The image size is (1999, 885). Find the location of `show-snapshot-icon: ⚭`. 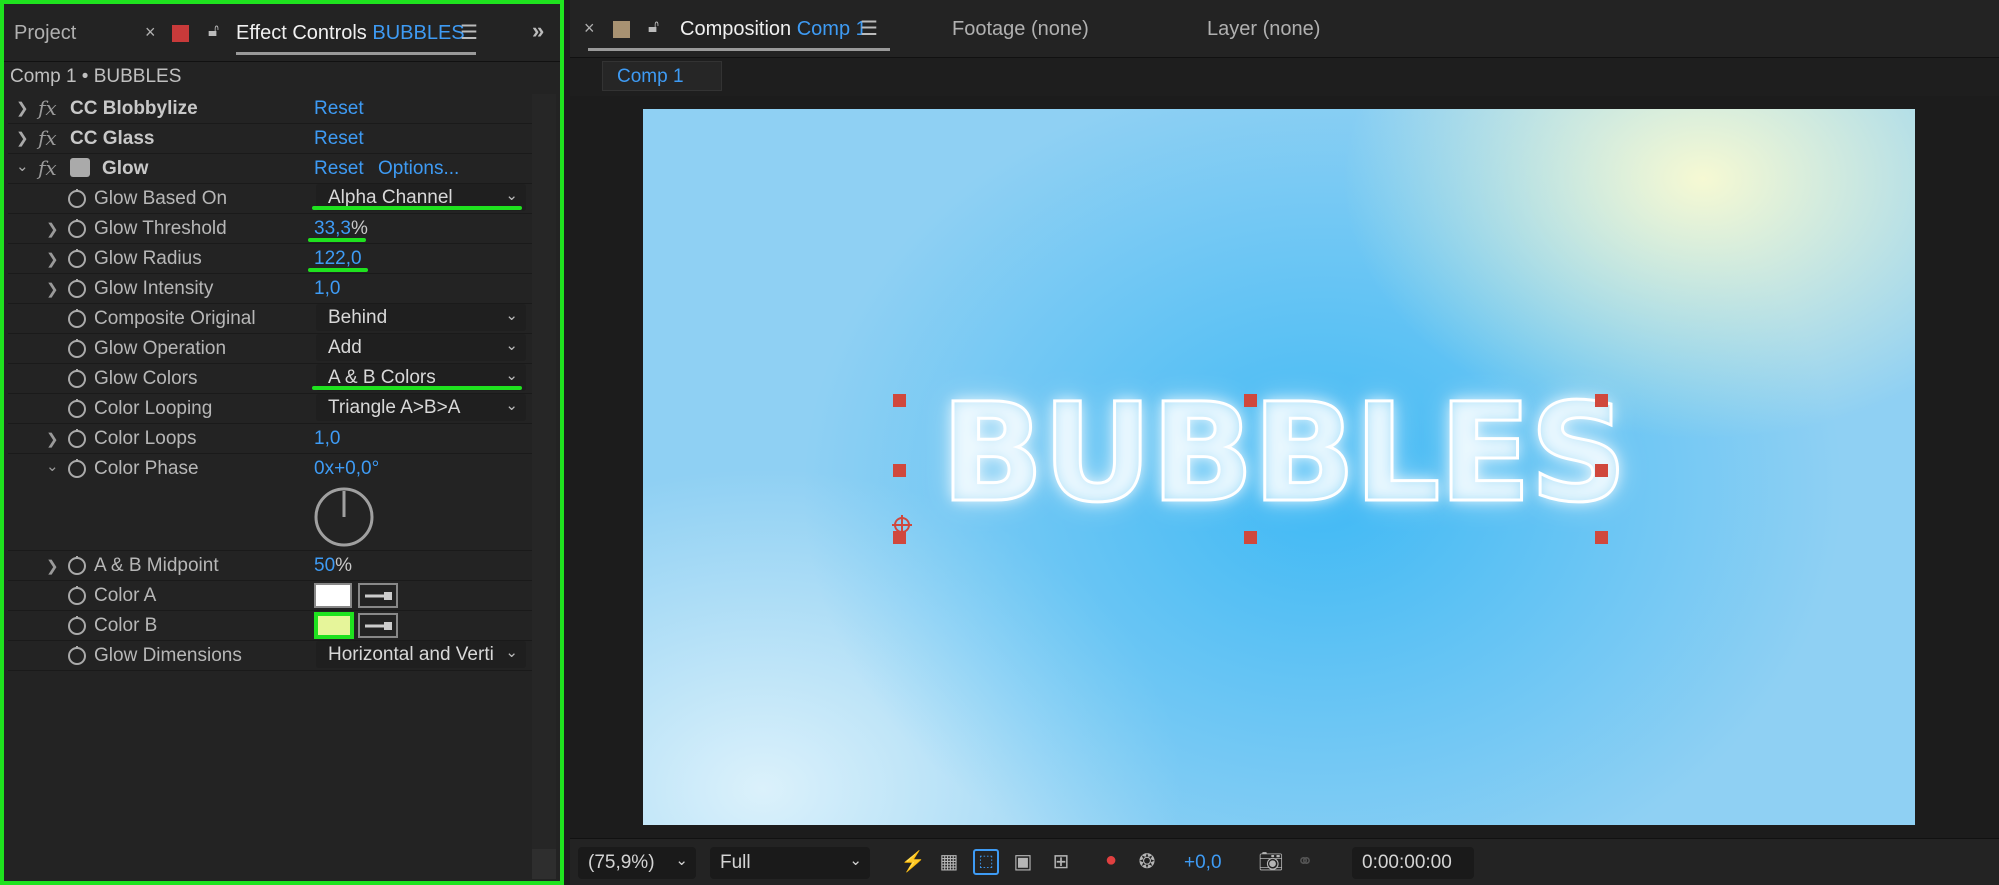

show-snapshot-icon: ⚭ is located at coordinates (1305, 862).